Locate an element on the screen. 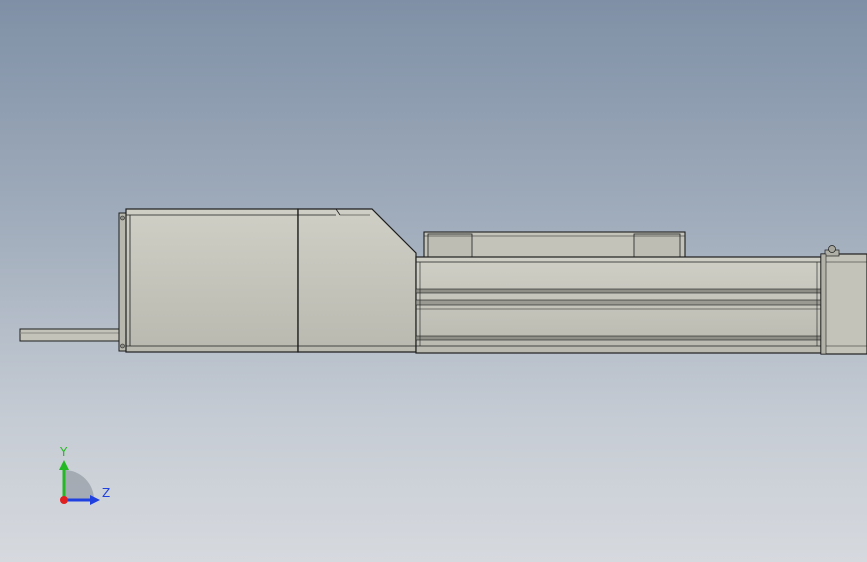 This screenshot has height=562, width=867. slider-carriage is located at coordinates (554, 245).